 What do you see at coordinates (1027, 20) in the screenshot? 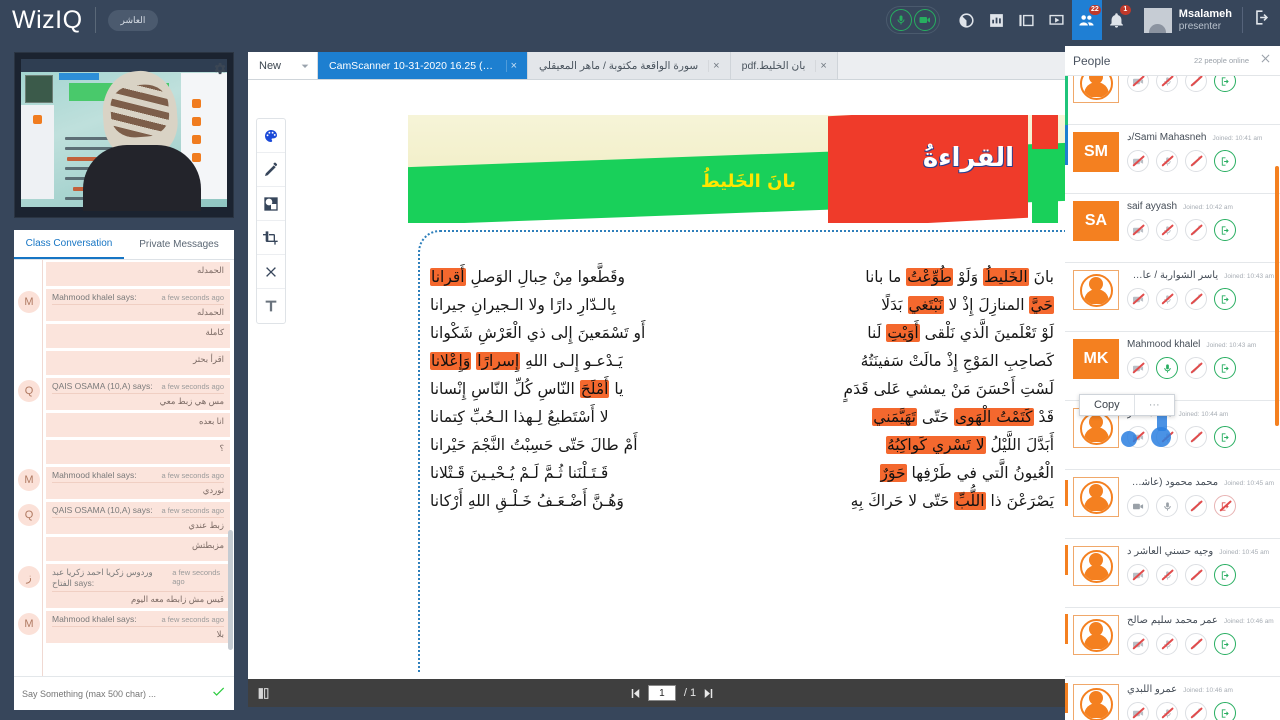
I see `layout-button` at bounding box center [1027, 20].